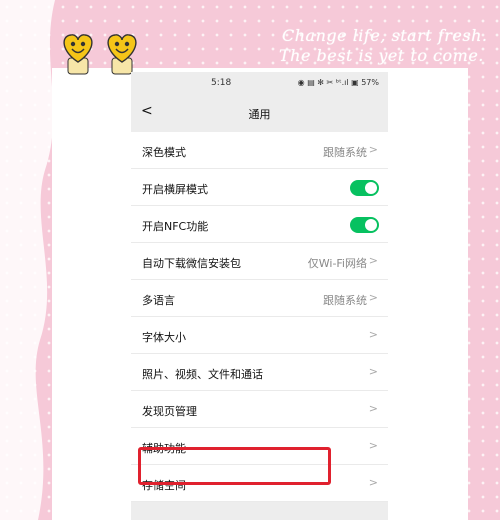  What do you see at coordinates (221, 83) in the screenshot?
I see `status-time: 5:18` at bounding box center [221, 83].